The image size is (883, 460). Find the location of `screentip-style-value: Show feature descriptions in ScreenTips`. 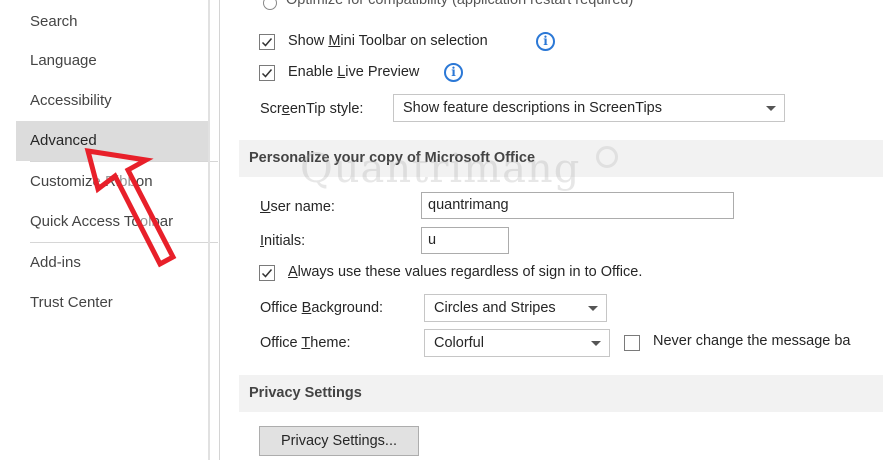

screentip-style-value: Show feature descriptions in ScreenTips is located at coordinates (532, 108).